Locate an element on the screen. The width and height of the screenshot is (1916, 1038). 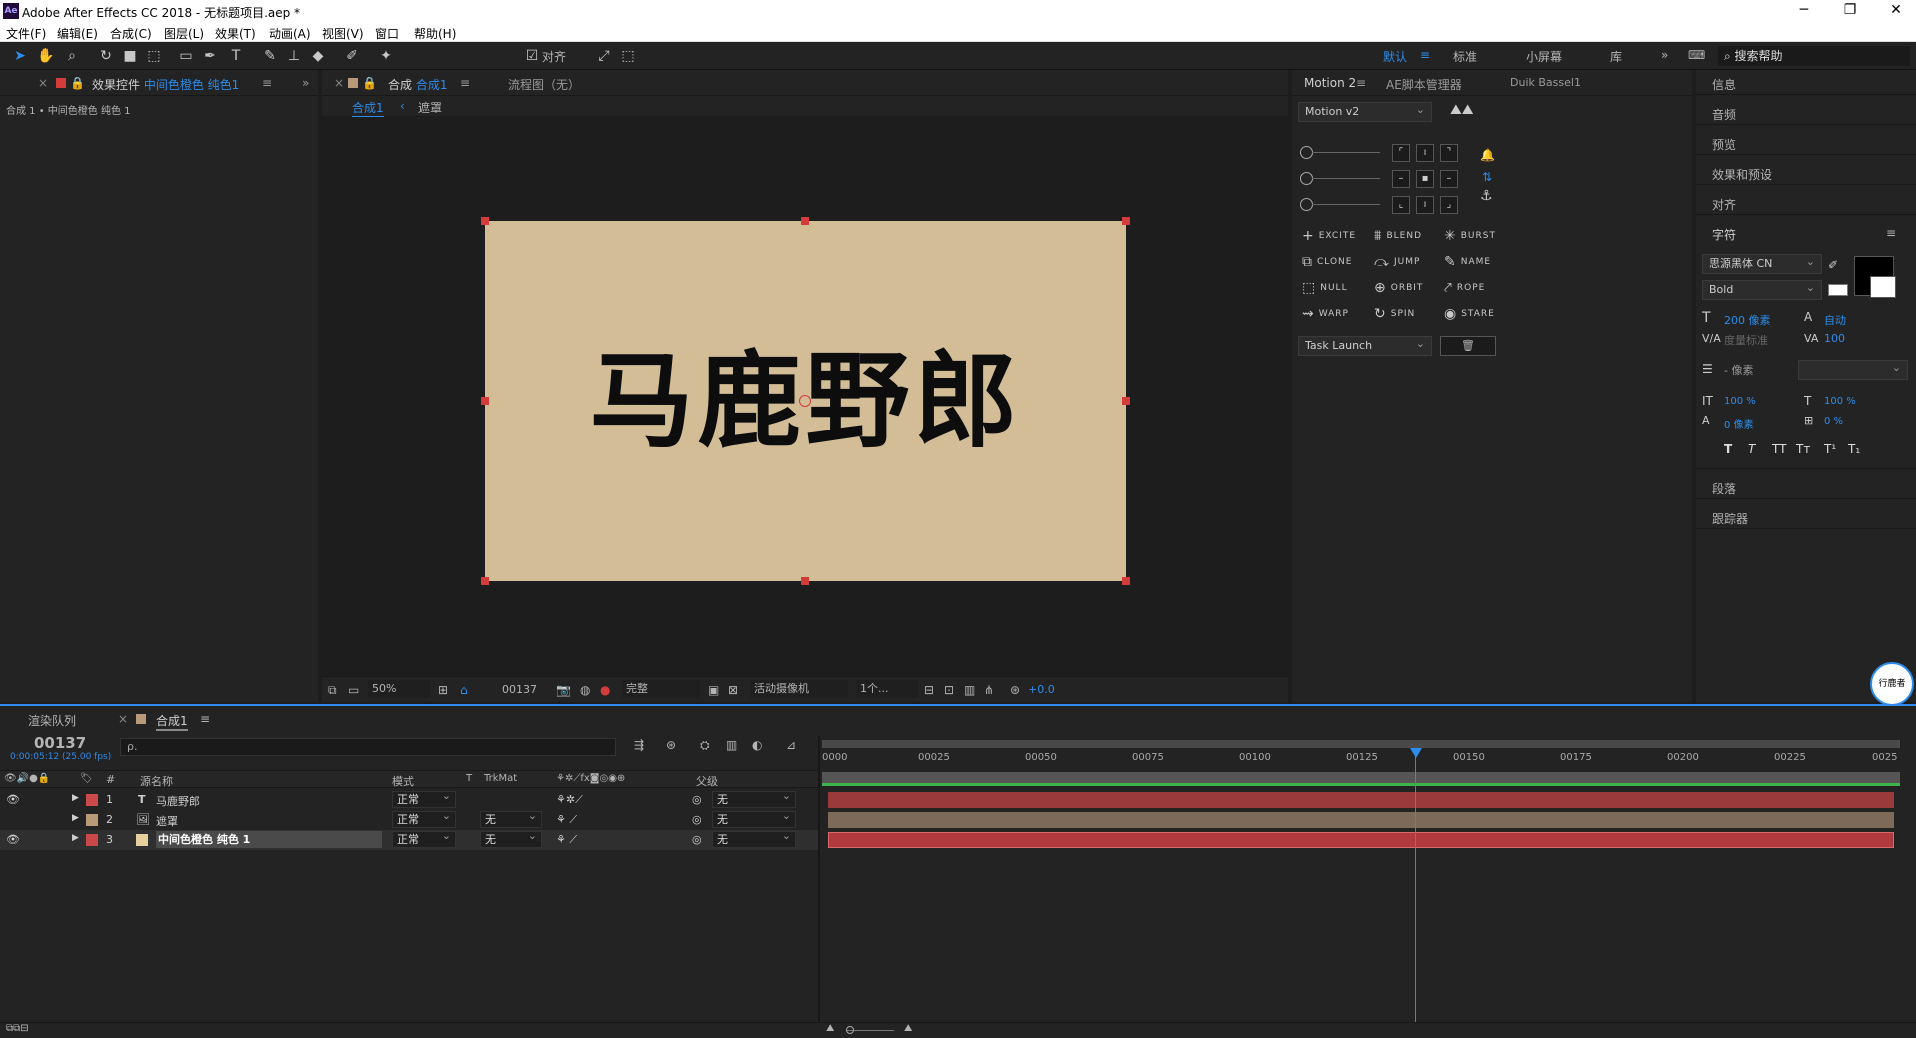
toggle-pixel-aspect-icon: ⊟ is located at coordinates (929, 690).